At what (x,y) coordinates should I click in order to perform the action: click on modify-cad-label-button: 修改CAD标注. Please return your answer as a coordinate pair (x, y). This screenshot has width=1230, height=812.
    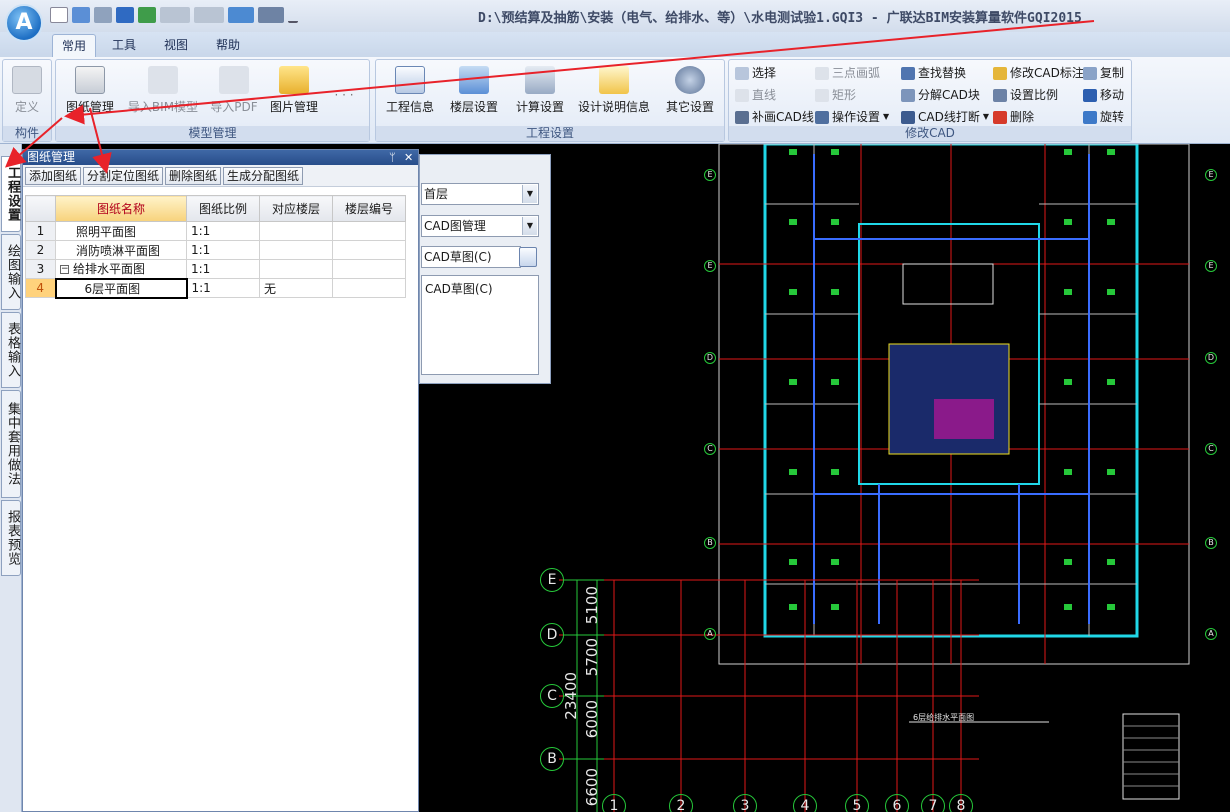
    Looking at the image, I should click on (1038, 73).